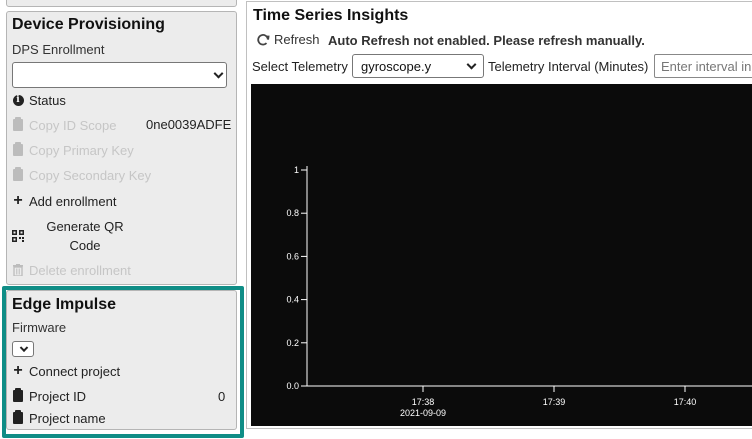 The image size is (752, 439). I want to click on connect-project-button: + Connect project, so click(66, 371).